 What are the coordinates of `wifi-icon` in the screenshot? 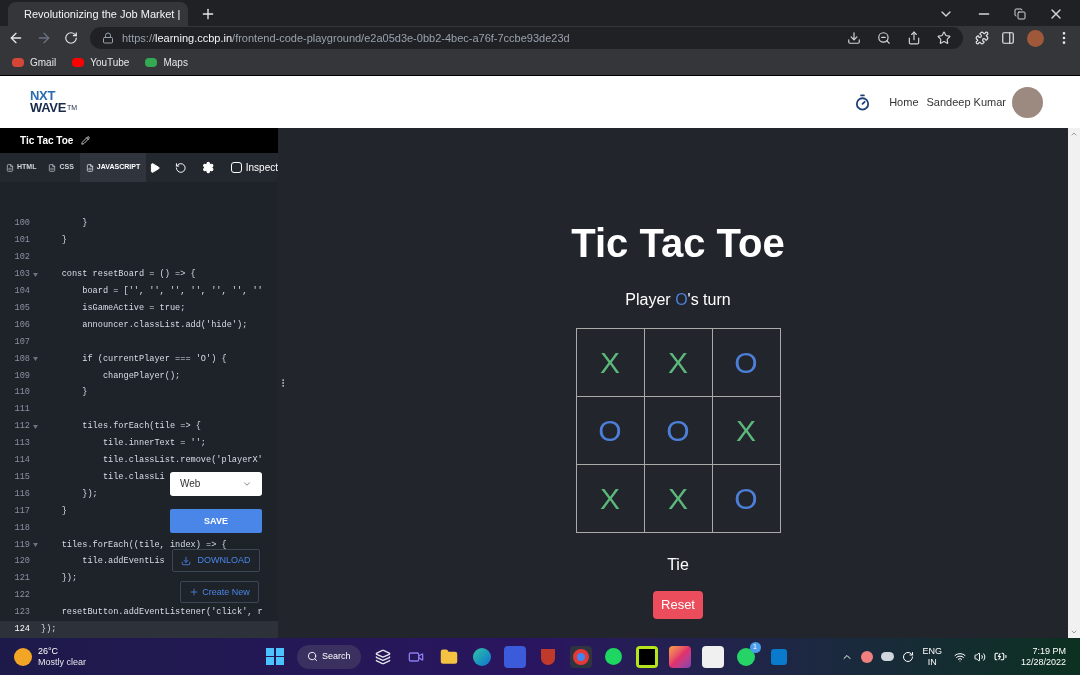 It's located at (959, 656).